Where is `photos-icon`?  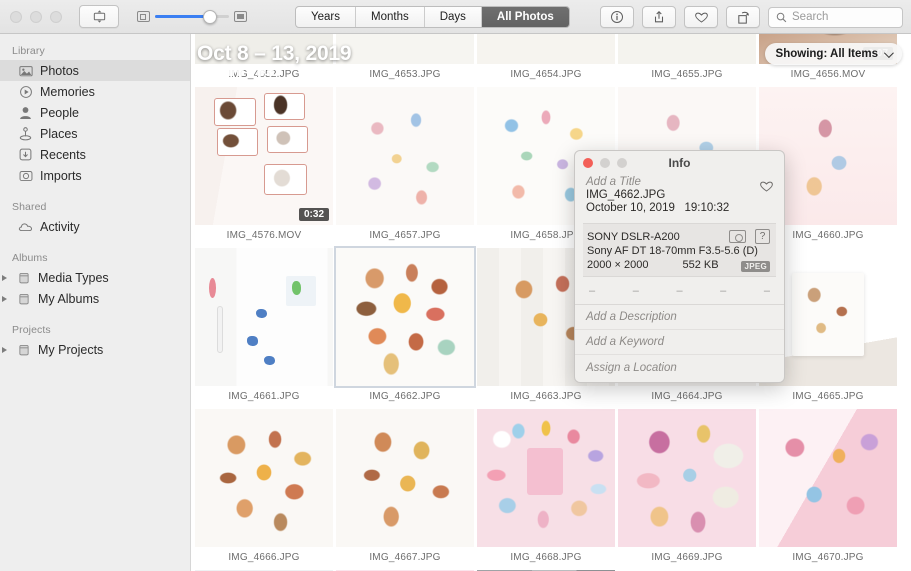
photos-icon is located at coordinates (25, 71).